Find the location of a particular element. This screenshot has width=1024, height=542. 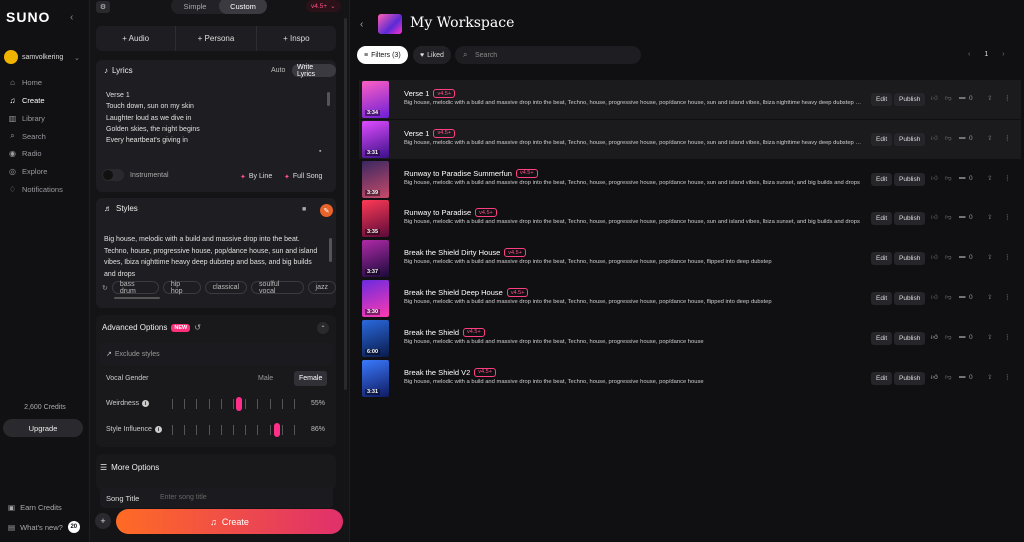

write-lyrics-button: Write Lyrics is located at coordinates (314, 71).